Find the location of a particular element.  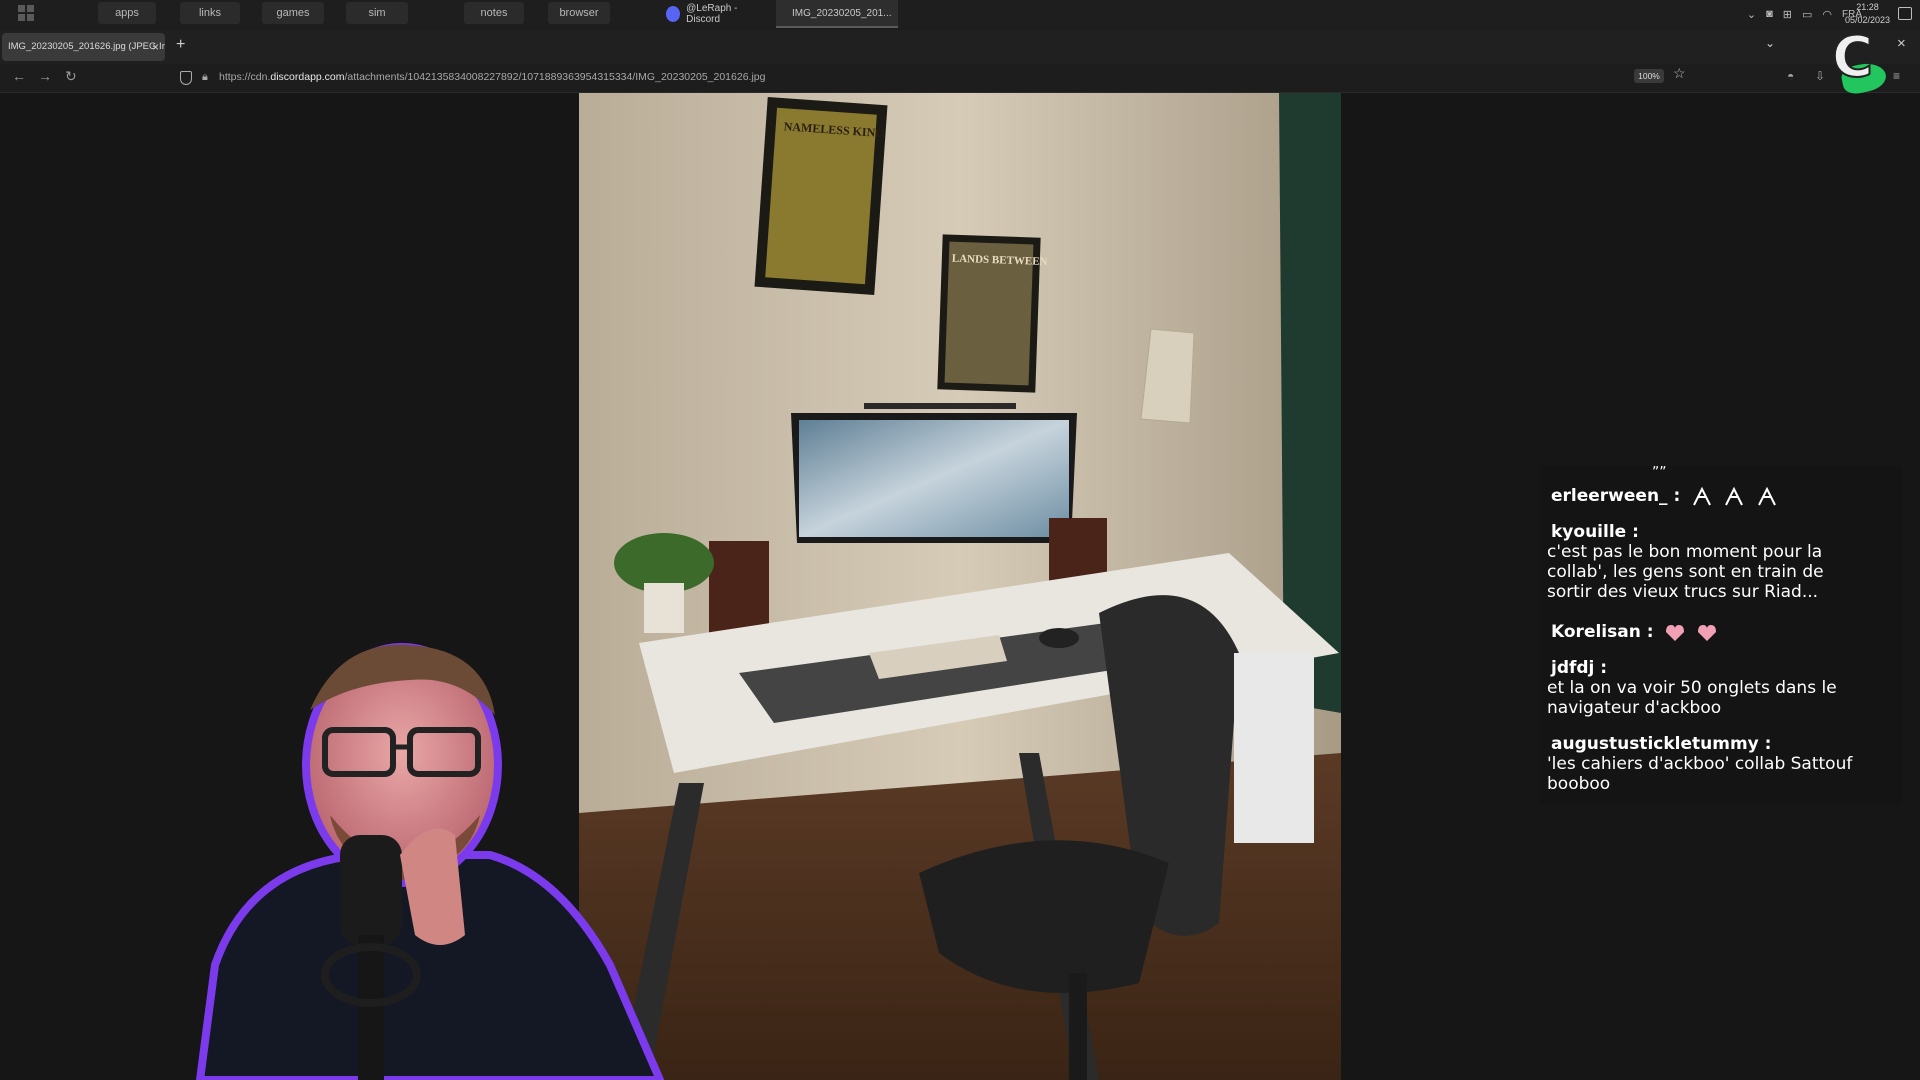

taskbar-app-discord: @LeRaph - Discord is located at coordinates (715, 14).